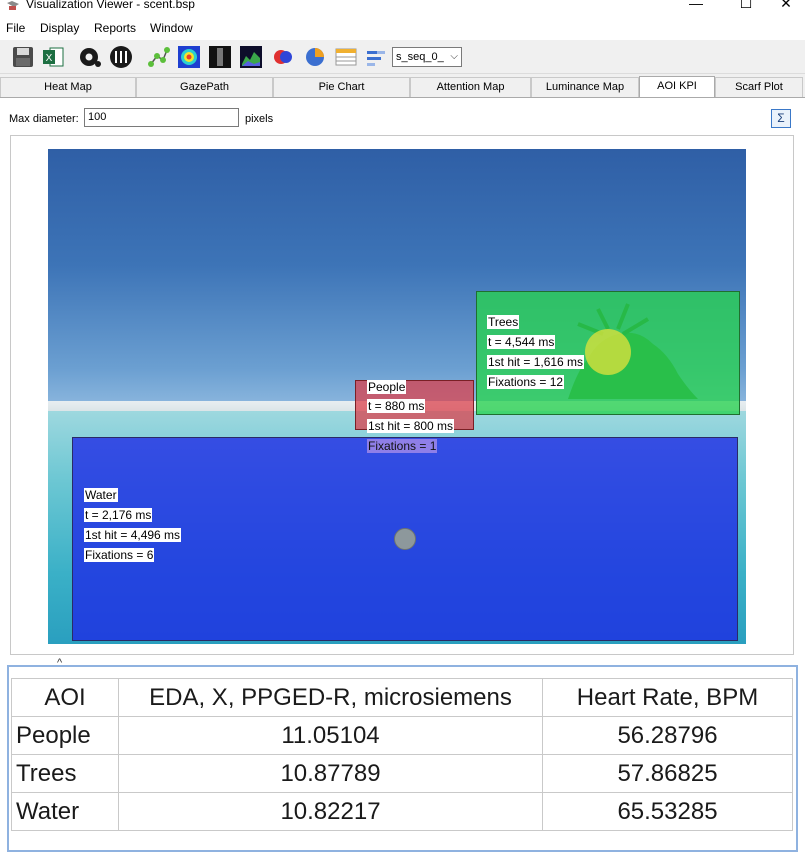 This screenshot has height=859, width=805. Describe the element at coordinates (667, 811) in the screenshot. I see `table-cell-heart-rate: 65.53285` at that location.